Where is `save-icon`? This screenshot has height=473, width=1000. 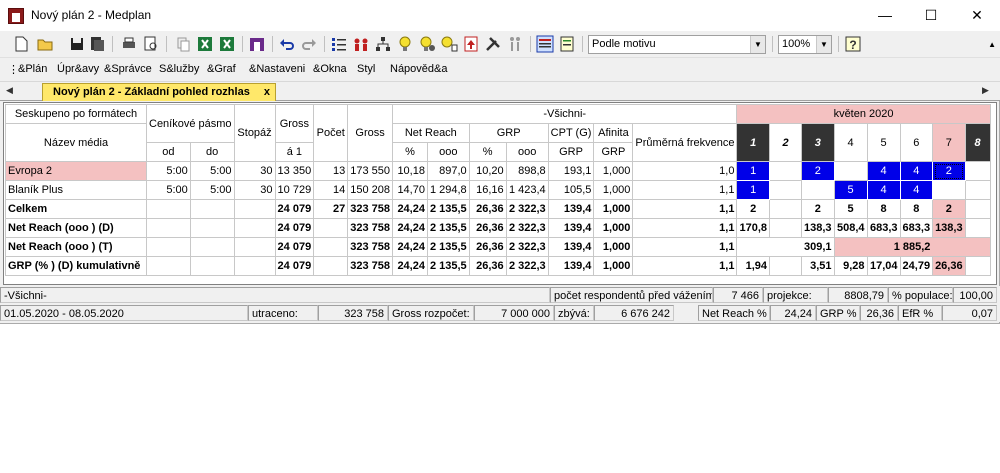 save-icon is located at coordinates (77, 44).